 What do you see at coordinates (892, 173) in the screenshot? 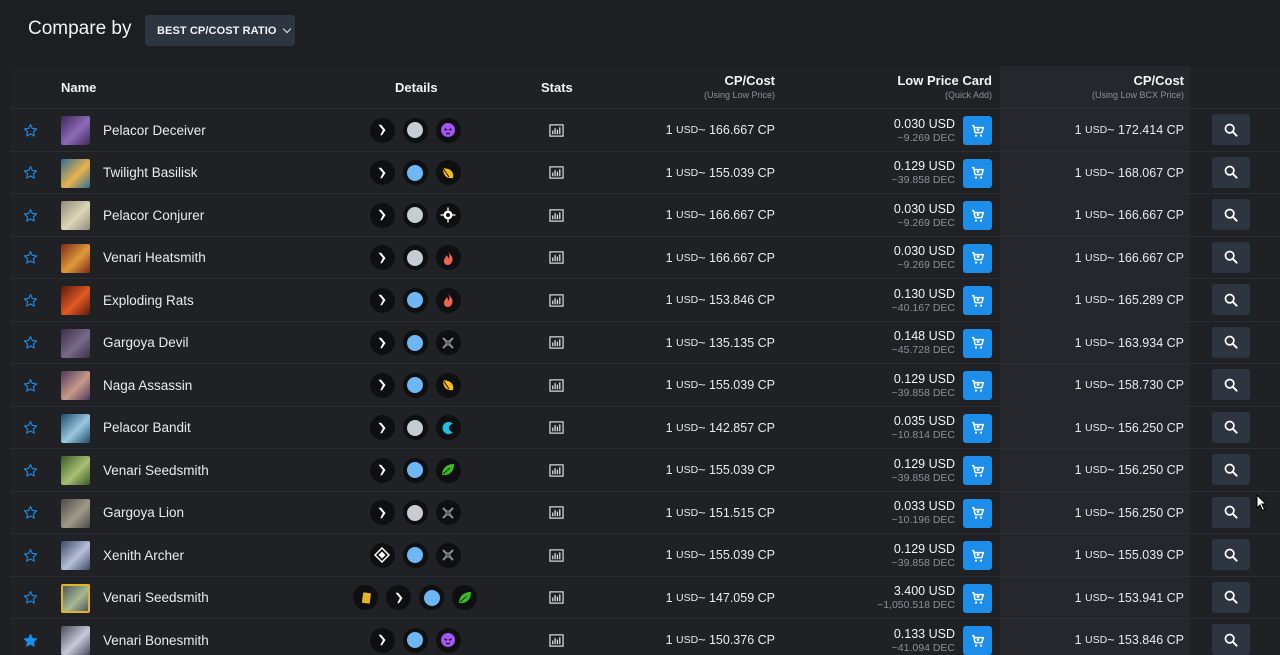
I see `low-price: 0.129 USD ~39.858 DEC` at bounding box center [892, 173].